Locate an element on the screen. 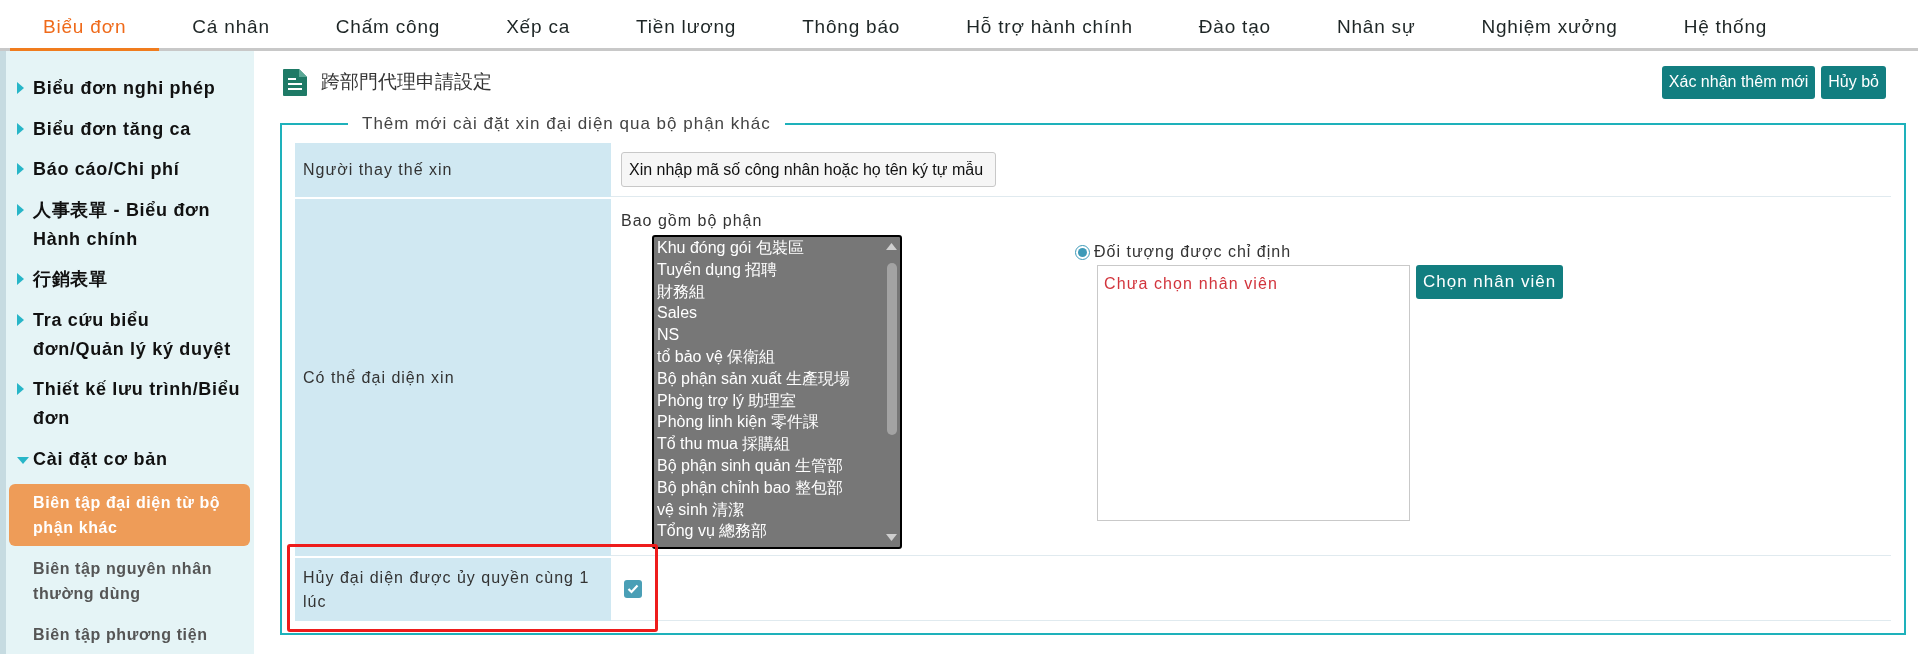 The width and height of the screenshot is (1918, 654). listbox-option: 財務組 is located at coordinates (770, 291).